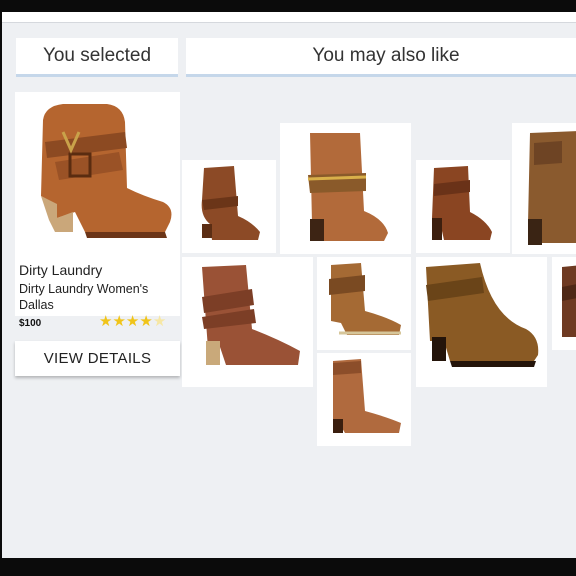 Image resolution: width=576 pixels, height=576 pixels. I want to click on view-details-label: VIEW DETAILS, so click(97, 358).